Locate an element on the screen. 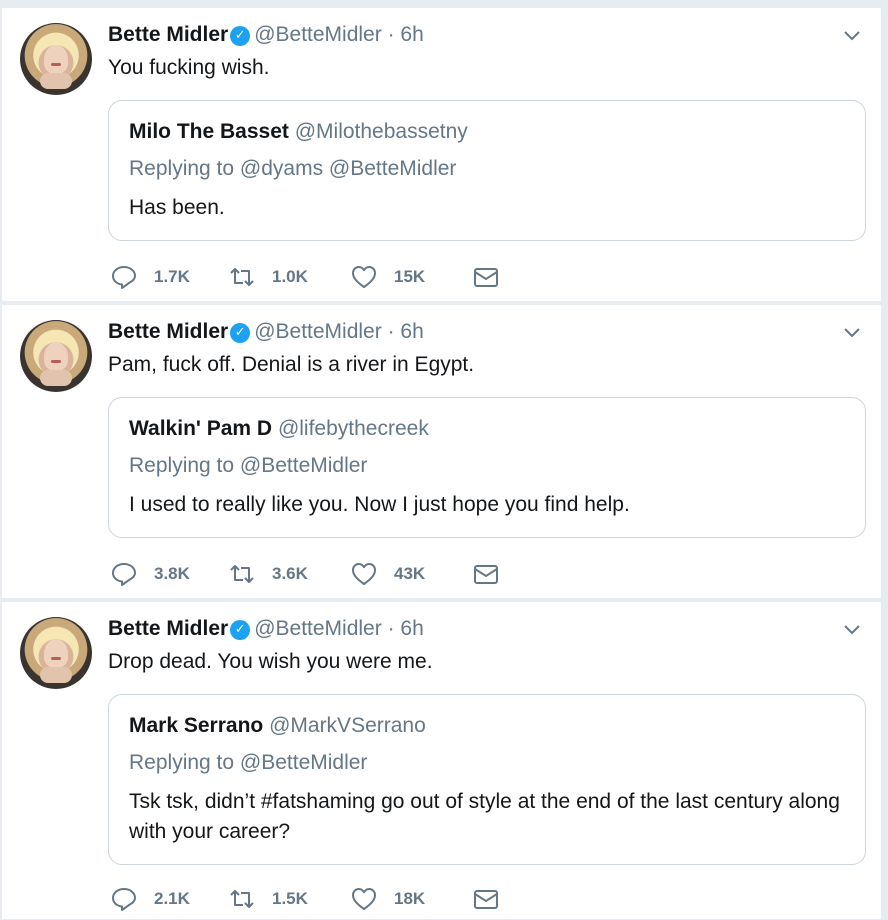  tweet-text: Drop dead. You wish you were me. is located at coordinates (270, 661).